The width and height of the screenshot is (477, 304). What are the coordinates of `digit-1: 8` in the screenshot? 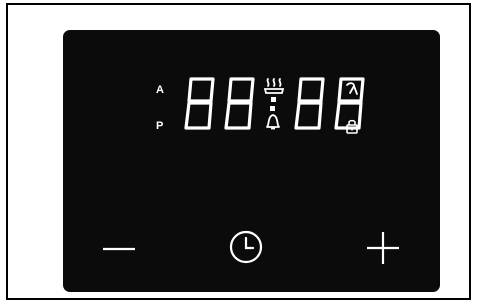 It's located at (199, 103).